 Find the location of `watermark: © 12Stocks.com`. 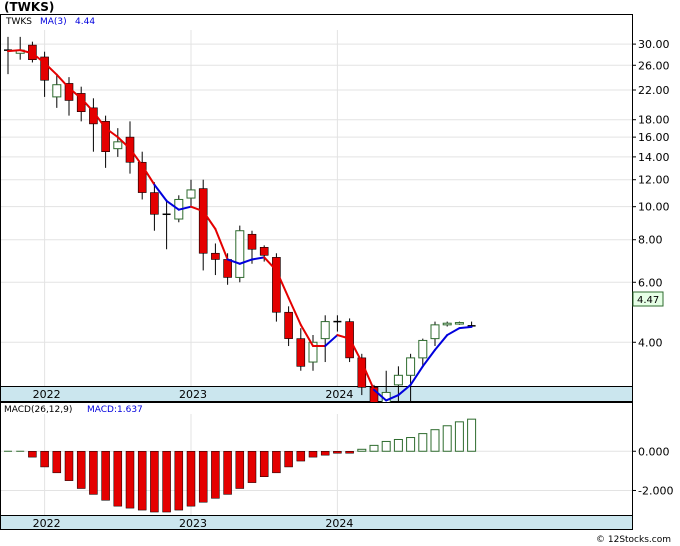

watermark: © 12Stocks.com is located at coordinates (633, 540).